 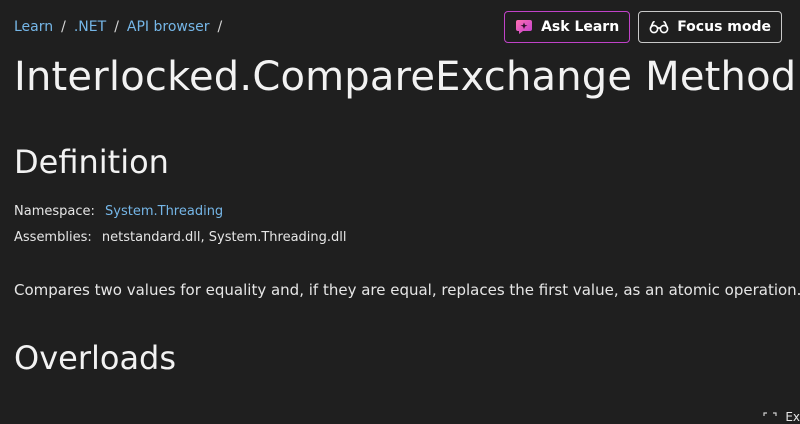 I want to click on assemblies-value: netstandard.dll, System.Threading.dll, so click(x=224, y=237).